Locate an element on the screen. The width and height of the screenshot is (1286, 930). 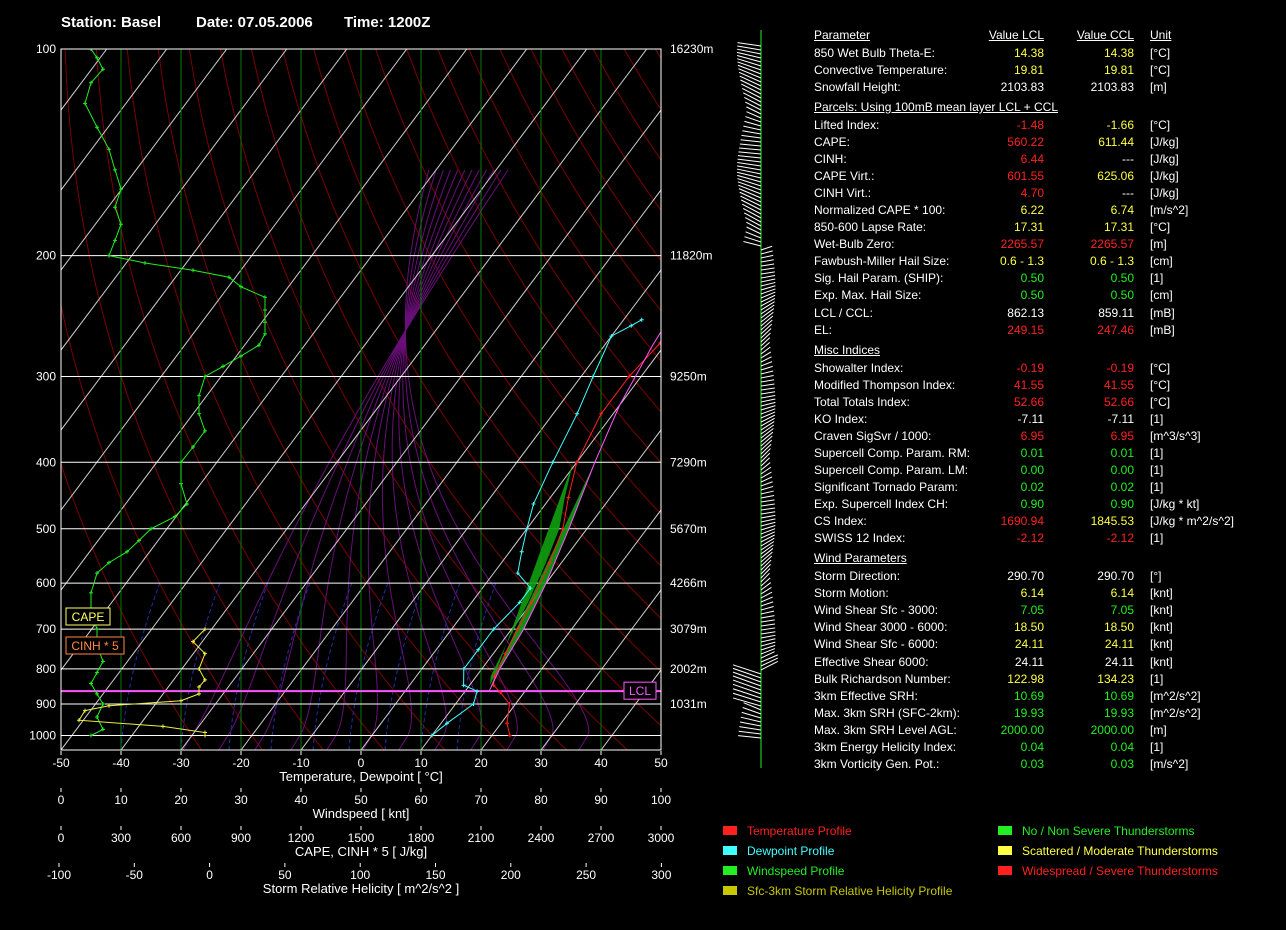
pressure-label: 500 is located at coordinates (46, 529).